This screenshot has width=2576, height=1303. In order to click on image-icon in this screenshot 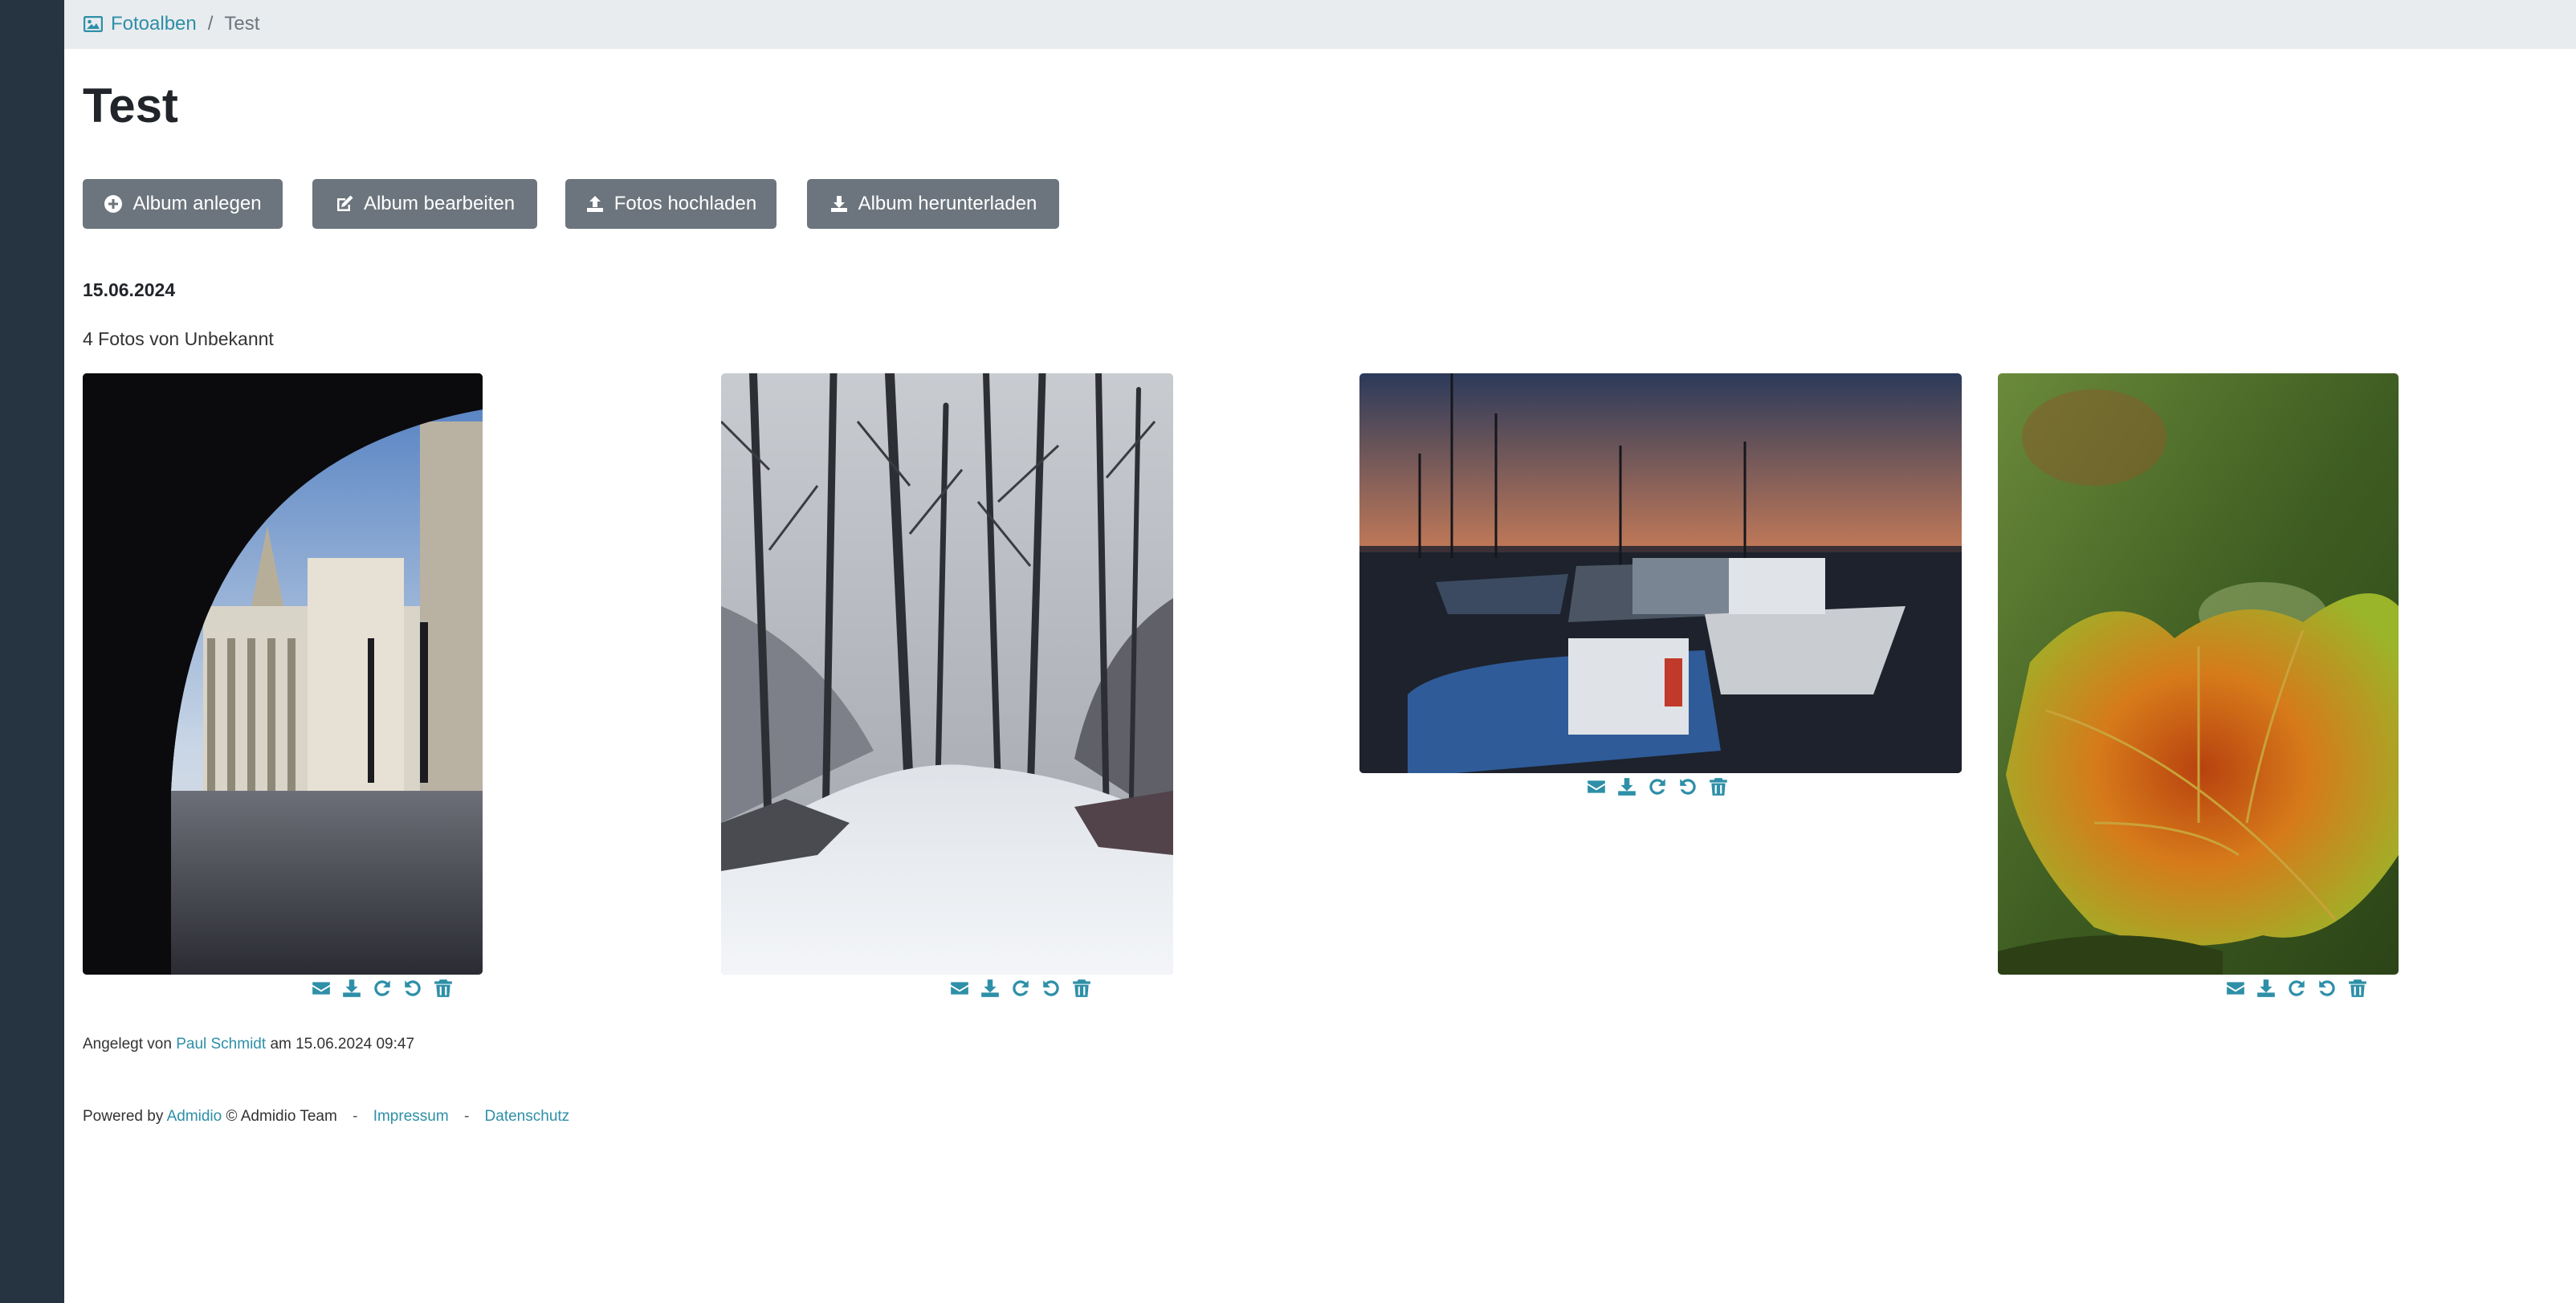, I will do `click(93, 24)`.